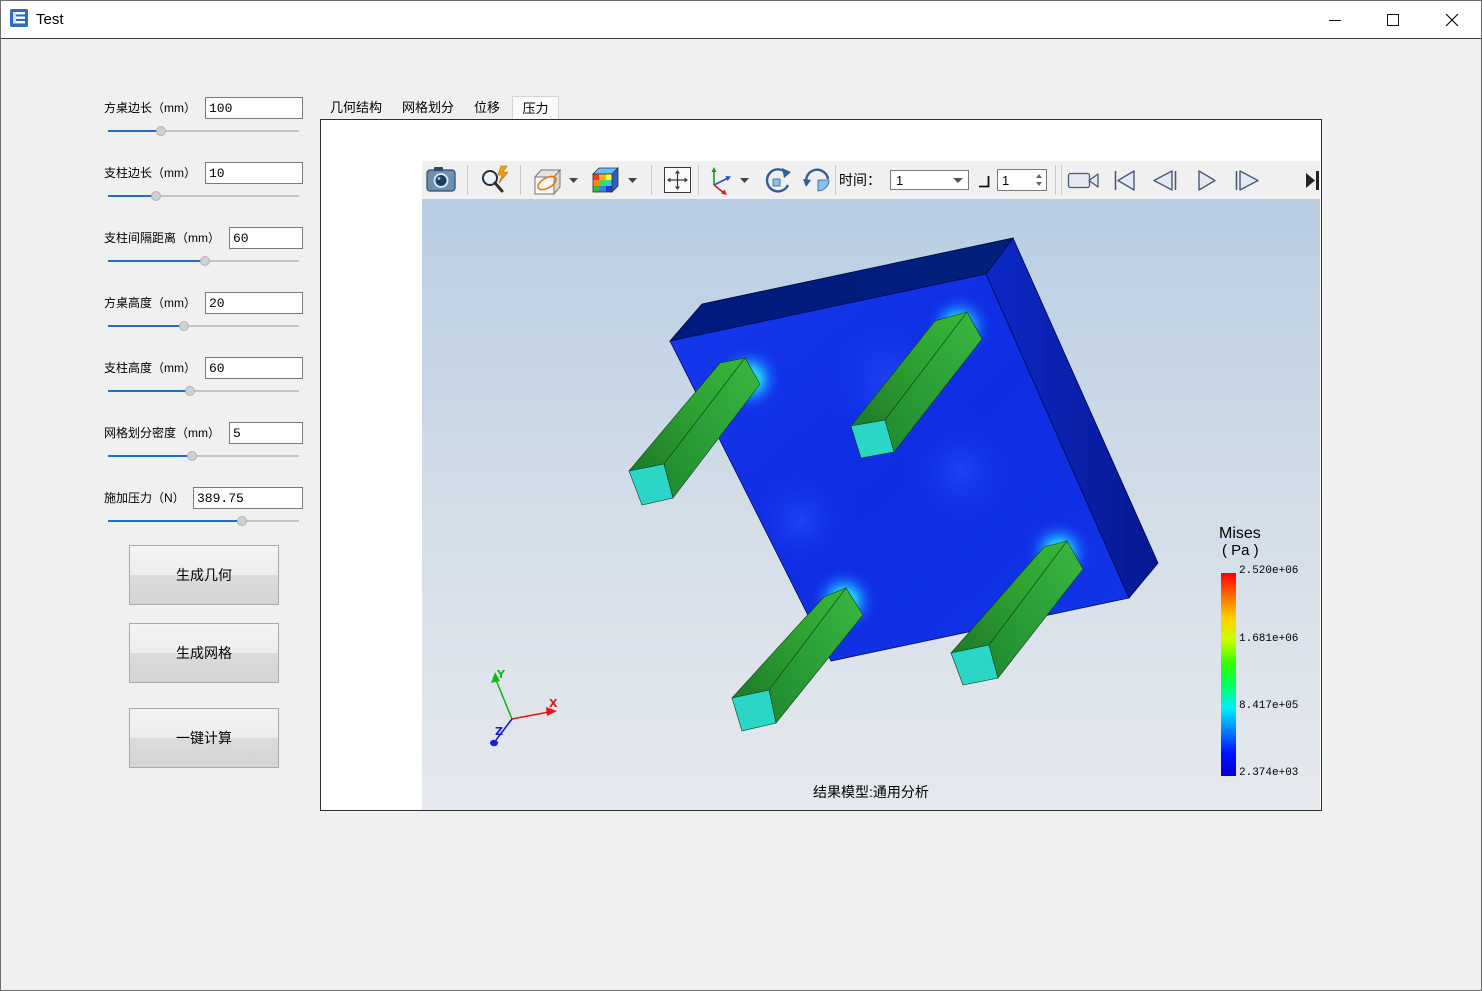  What do you see at coordinates (535, 107) in the screenshot?
I see `tab-pressure: 压力` at bounding box center [535, 107].